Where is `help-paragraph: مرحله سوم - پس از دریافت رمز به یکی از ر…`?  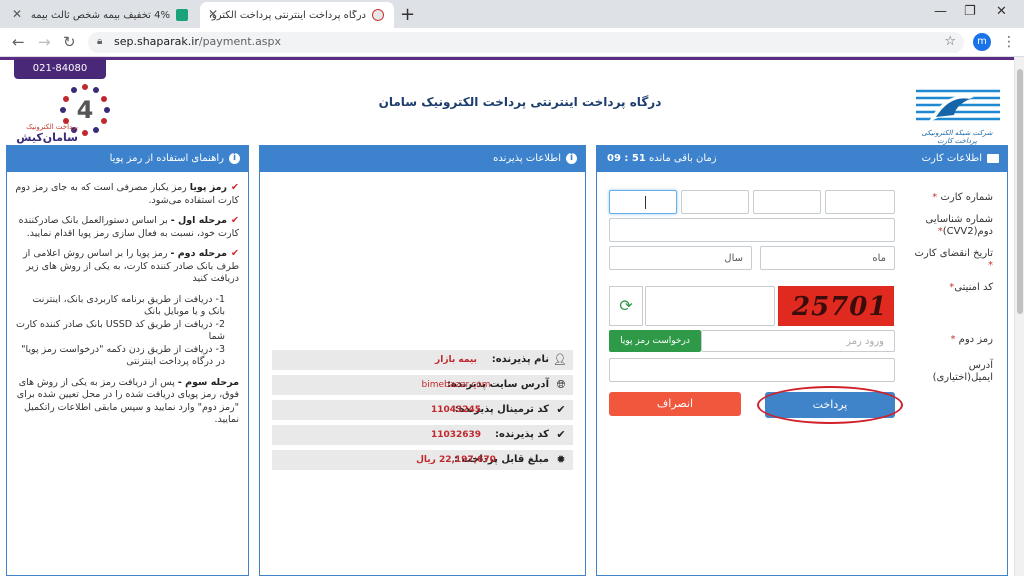 help-paragraph: مرحله سوم - پس از دریافت رمز به یکی از ر… is located at coordinates (127, 401).